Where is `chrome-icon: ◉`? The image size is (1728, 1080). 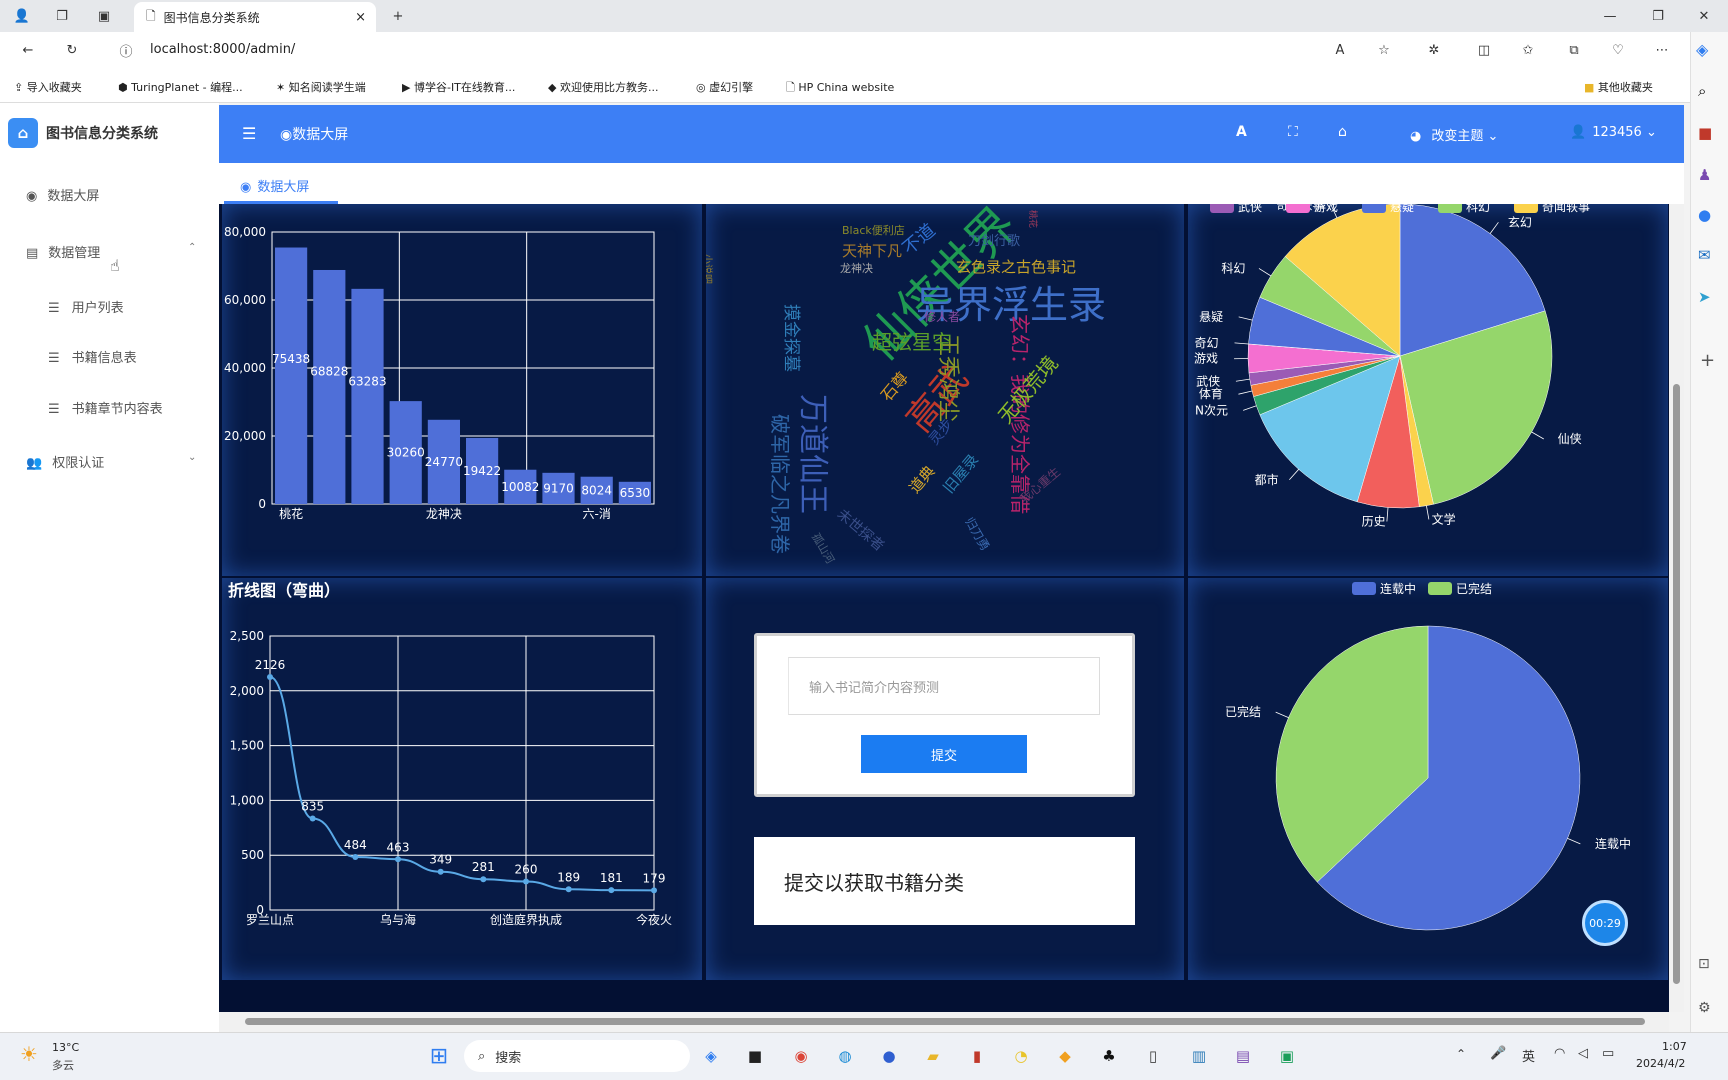 chrome-icon: ◉ is located at coordinates (801, 1056).